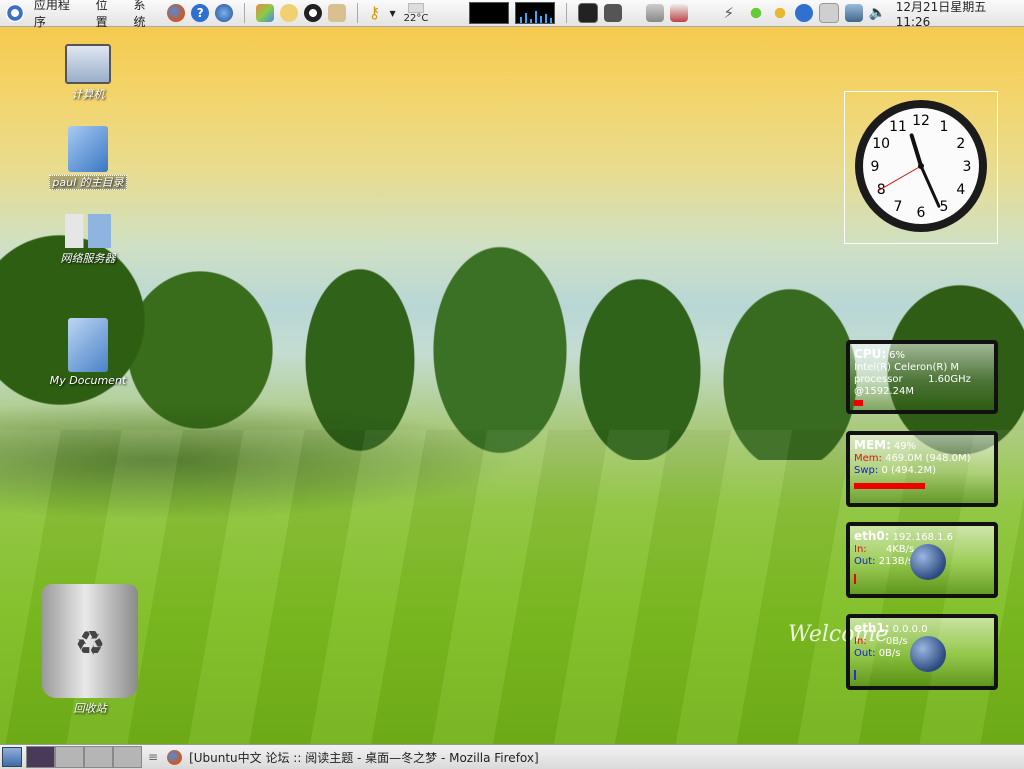 This screenshot has width=1024, height=769. Describe the element at coordinates (224, 13) in the screenshot. I see `thunderbird-icon` at that location.